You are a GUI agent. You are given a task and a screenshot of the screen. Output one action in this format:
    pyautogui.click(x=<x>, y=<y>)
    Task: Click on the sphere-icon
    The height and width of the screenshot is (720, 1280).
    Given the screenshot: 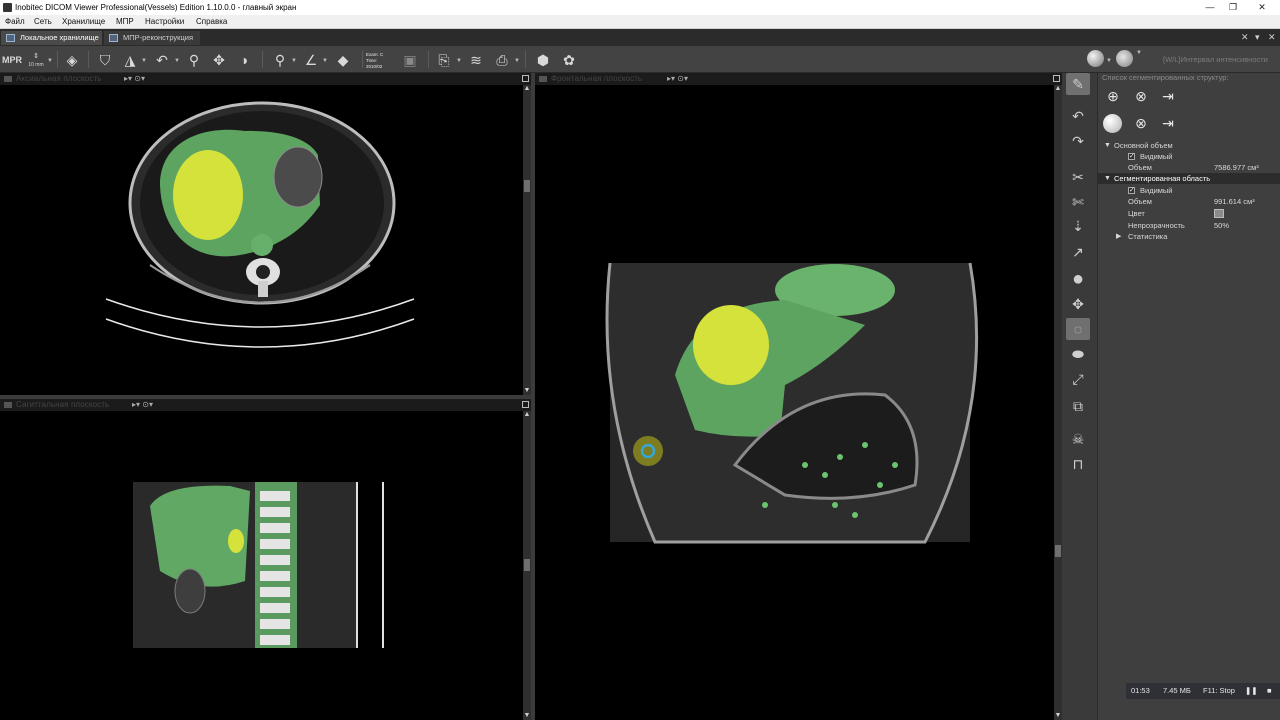 What is the action you would take?
    pyautogui.click(x=1112, y=123)
    